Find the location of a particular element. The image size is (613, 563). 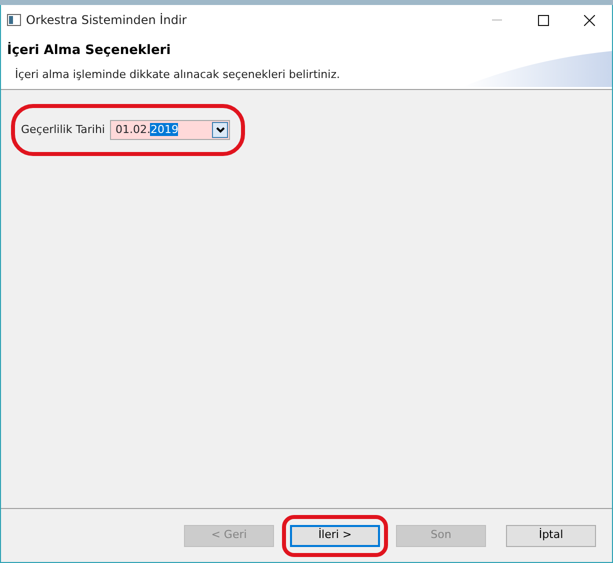

date-field: 01.02.2019 is located at coordinates (170, 130).